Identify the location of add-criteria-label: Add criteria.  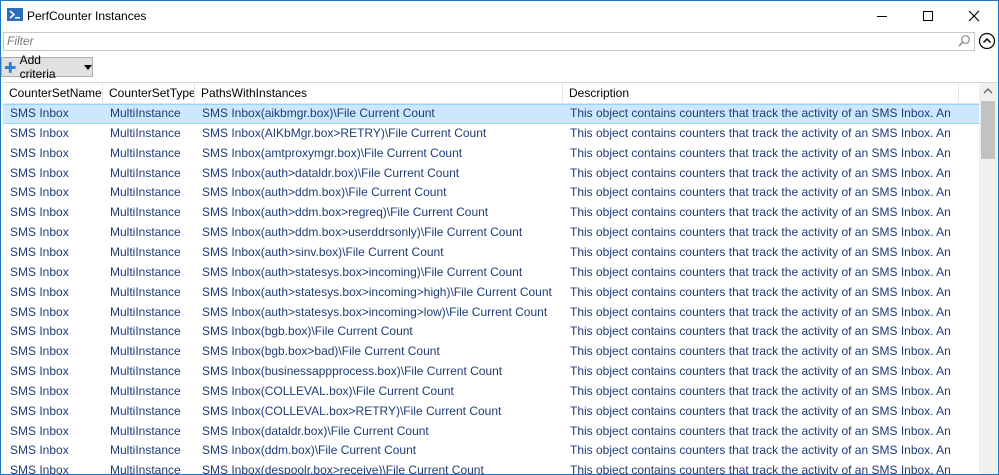
(37, 67).